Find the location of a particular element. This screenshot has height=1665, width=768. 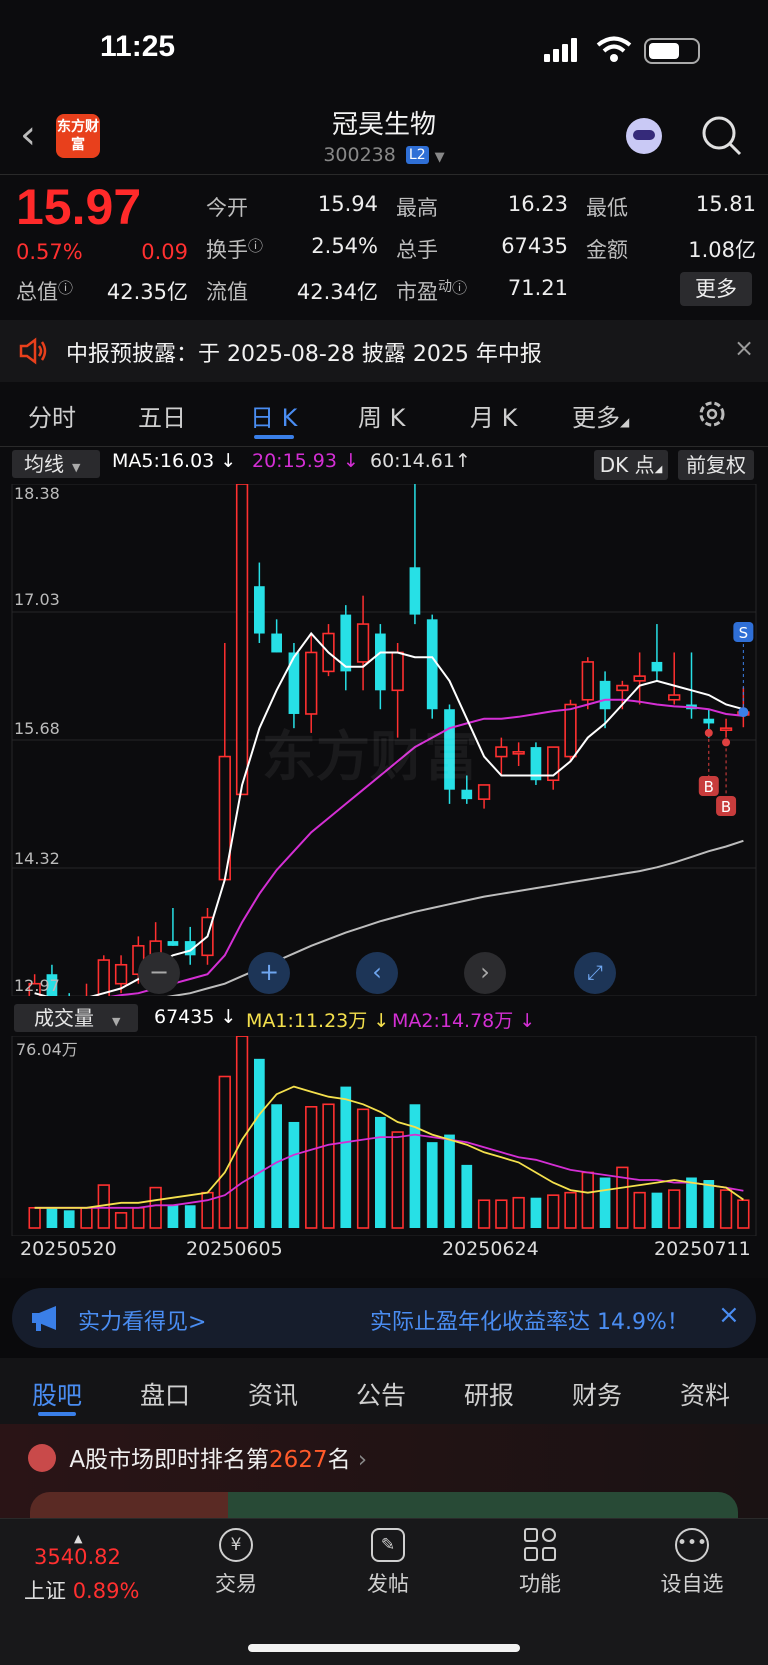

nav-trade: ¥ 交易 is located at coordinates (236, 1563).